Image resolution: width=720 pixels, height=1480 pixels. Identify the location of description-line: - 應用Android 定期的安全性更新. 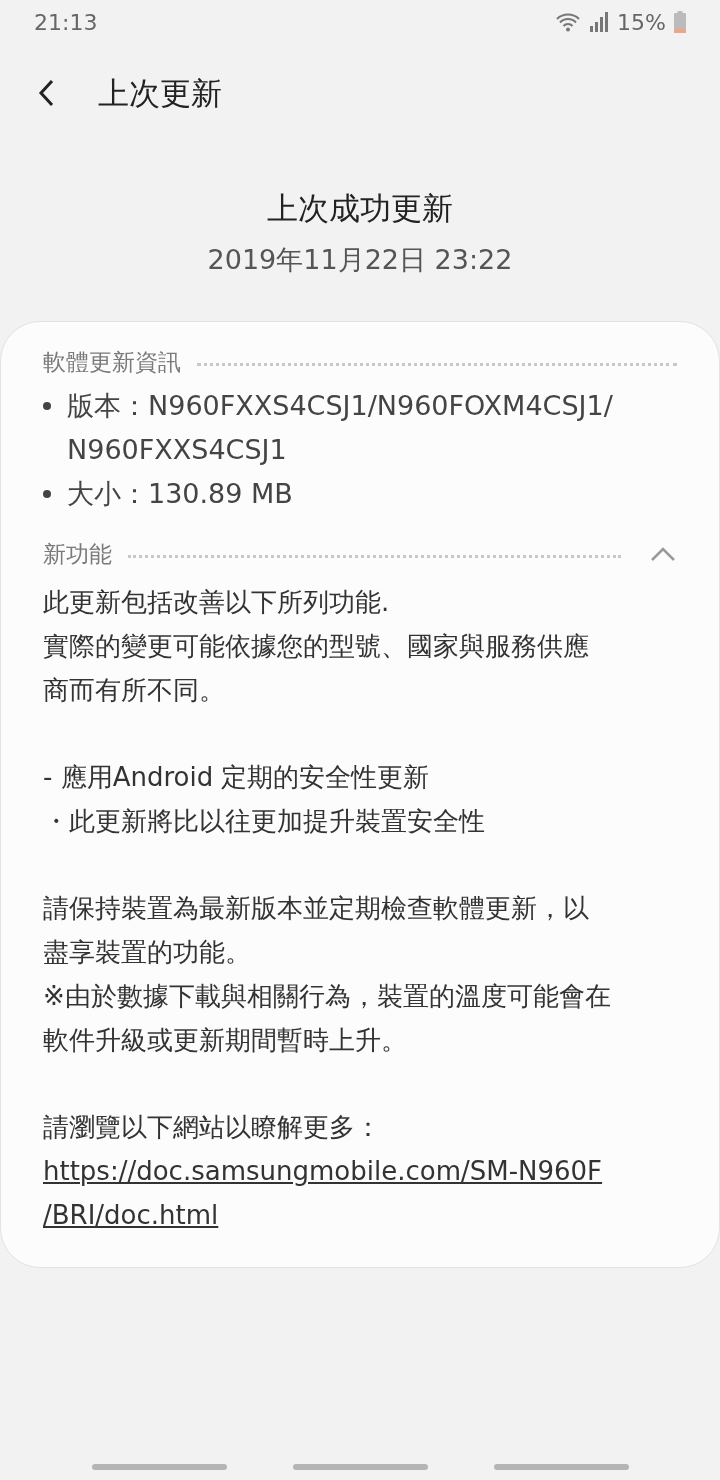
(236, 777).